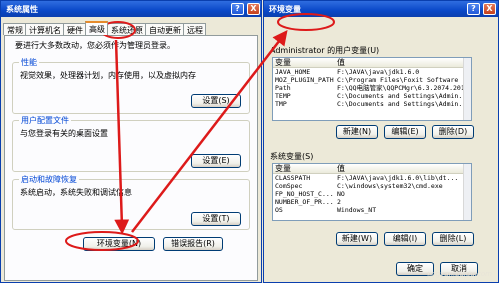  I want to click on arrow-tab-to-button, so click(122, 137).